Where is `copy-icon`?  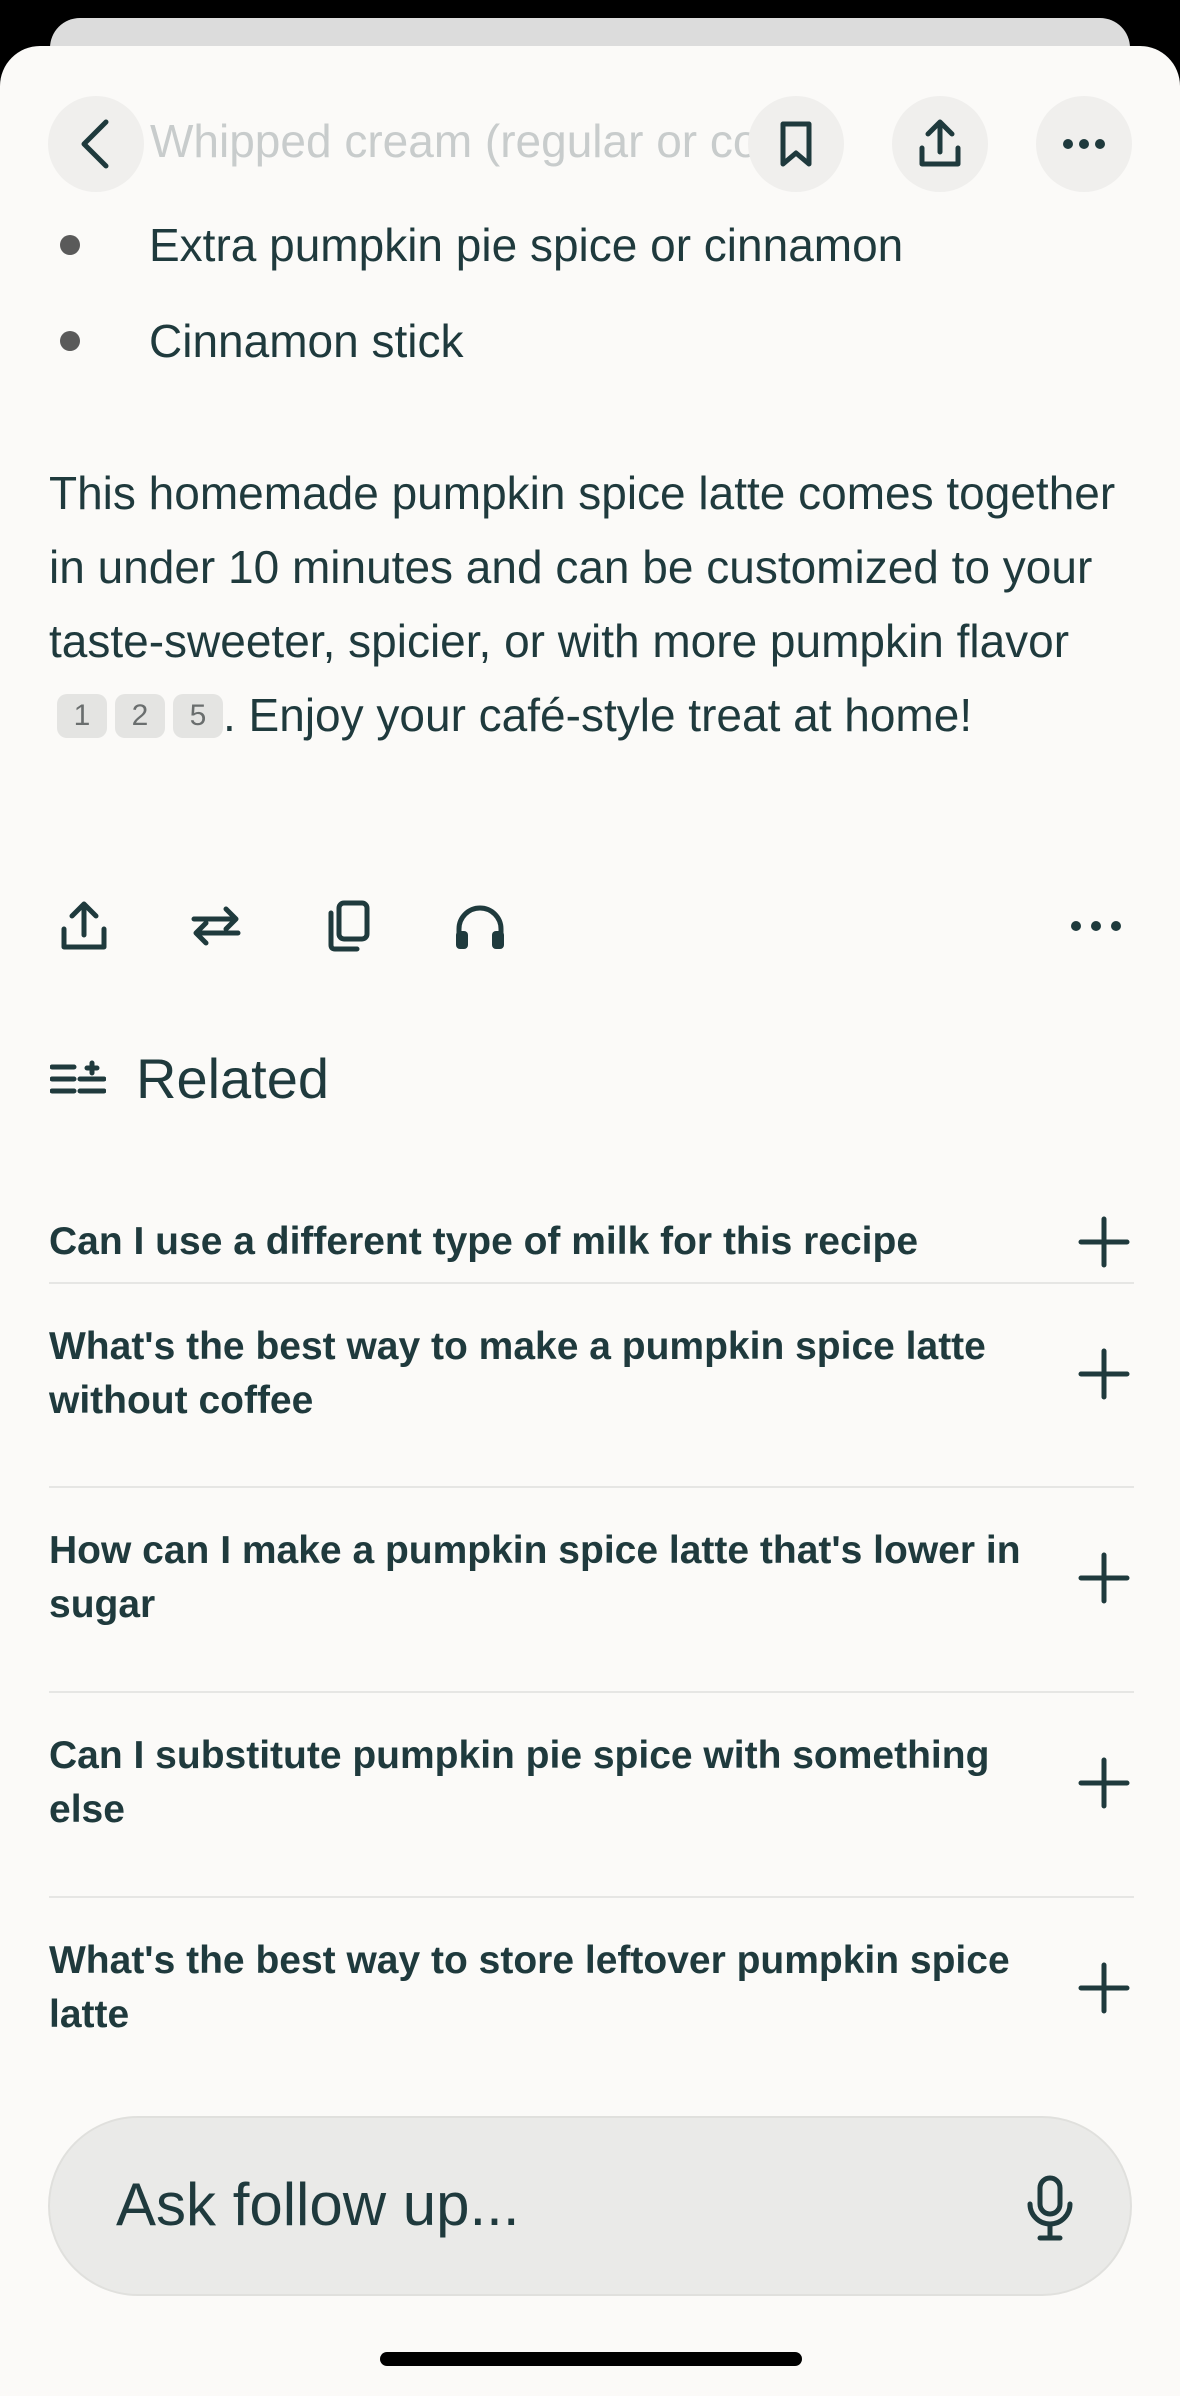
copy-icon is located at coordinates (349, 926).